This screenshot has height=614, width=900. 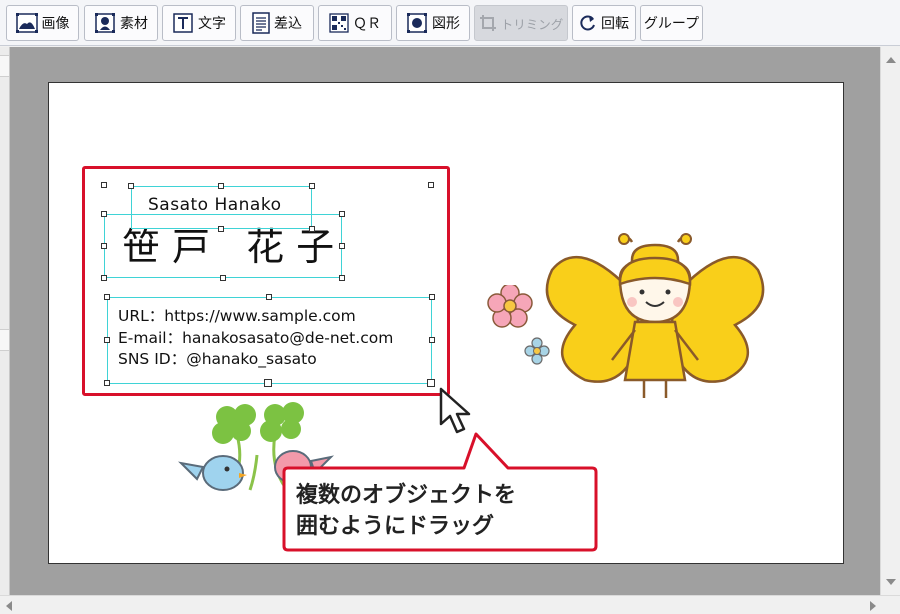 I want to click on rotate-button: 回転, so click(x=604, y=23).